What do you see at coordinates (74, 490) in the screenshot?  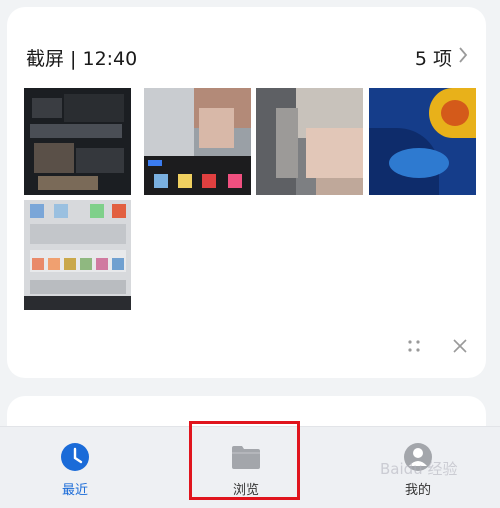 I see `tab-label: 最近` at bounding box center [74, 490].